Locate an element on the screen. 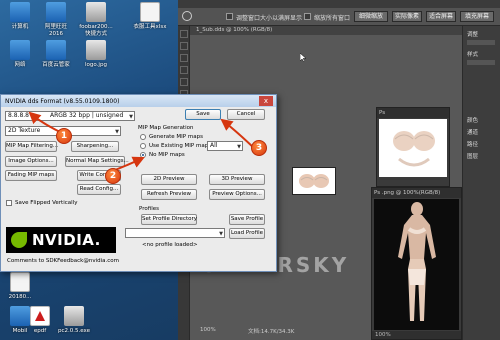  scrubby-zoom-button: 细微缩放 is located at coordinates (371, 16).